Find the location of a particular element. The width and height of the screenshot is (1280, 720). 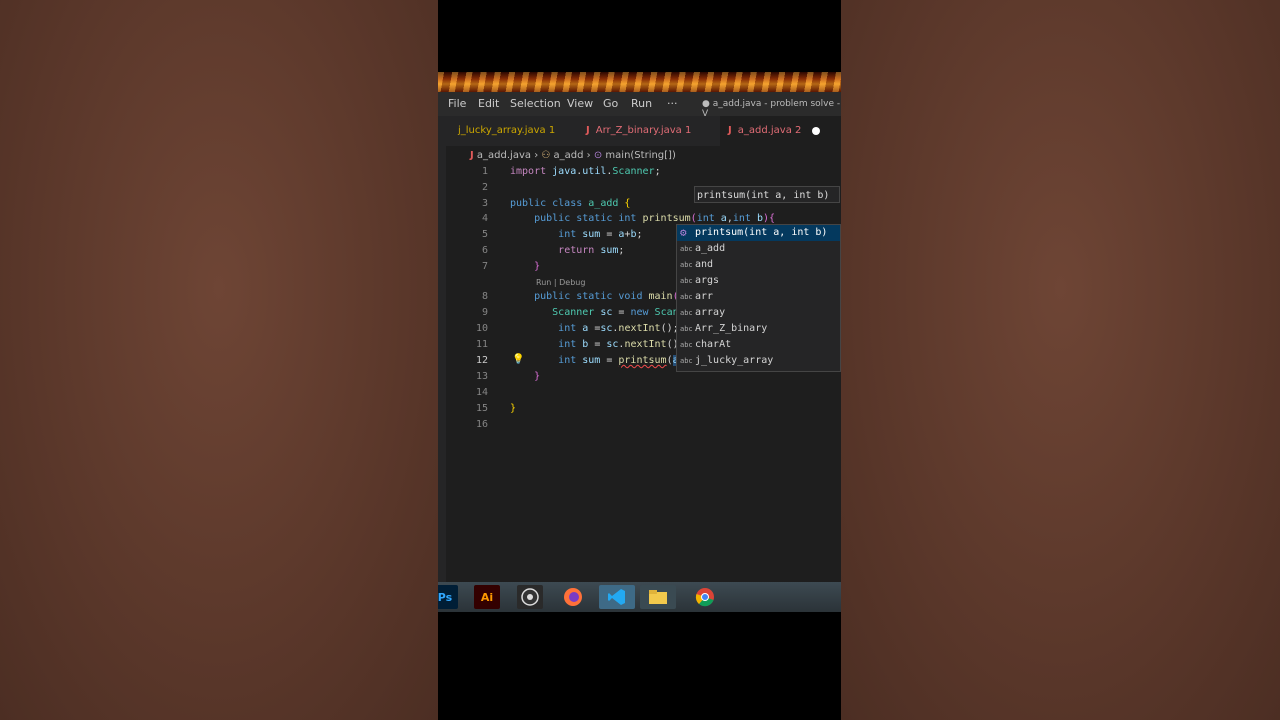

line-number: 4 is located at coordinates (484, 218).